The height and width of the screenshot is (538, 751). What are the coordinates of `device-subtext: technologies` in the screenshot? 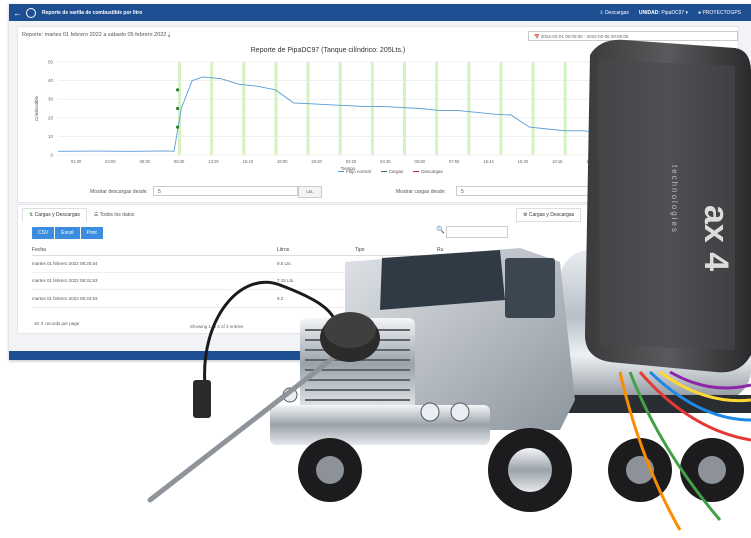 It's located at (674, 199).